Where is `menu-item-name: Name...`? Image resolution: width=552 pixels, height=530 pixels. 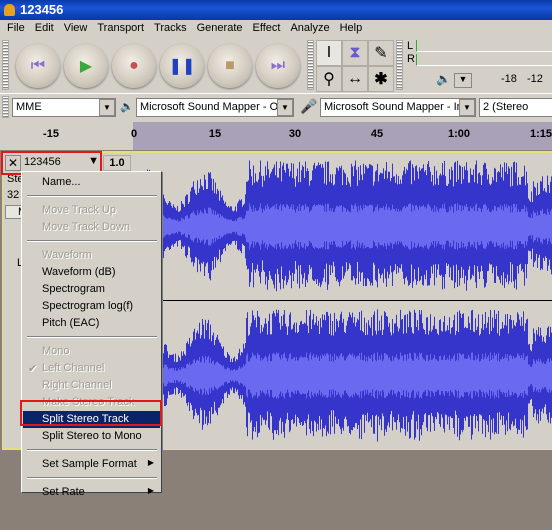 menu-item-name: Name... is located at coordinates (91, 182).